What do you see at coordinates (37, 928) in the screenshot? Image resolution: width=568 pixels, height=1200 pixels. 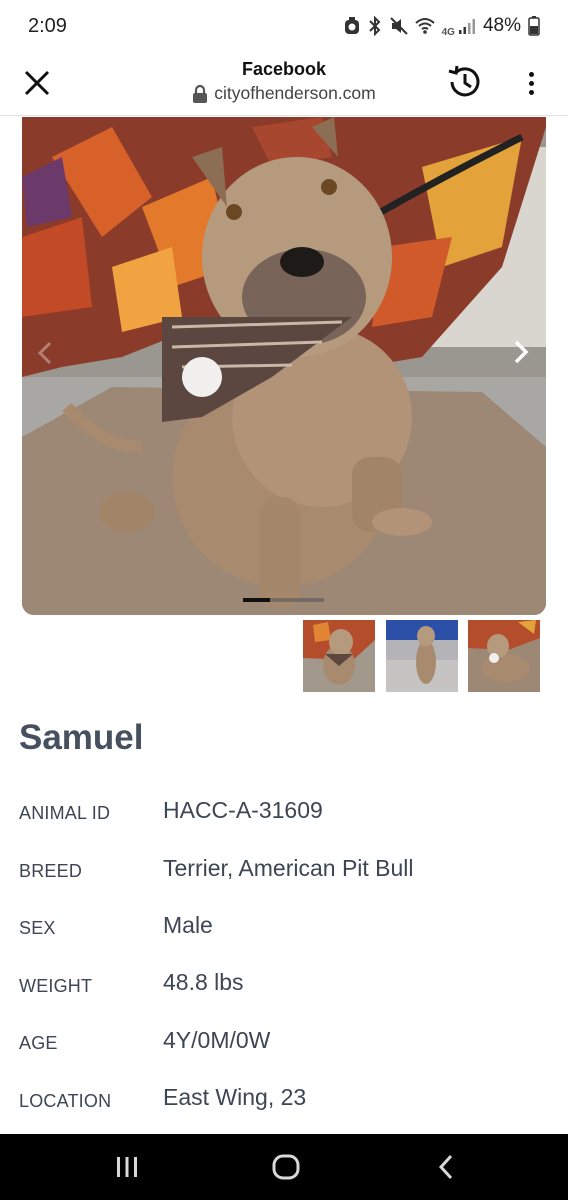 I see `detail-label-sex: SEX` at bounding box center [37, 928].